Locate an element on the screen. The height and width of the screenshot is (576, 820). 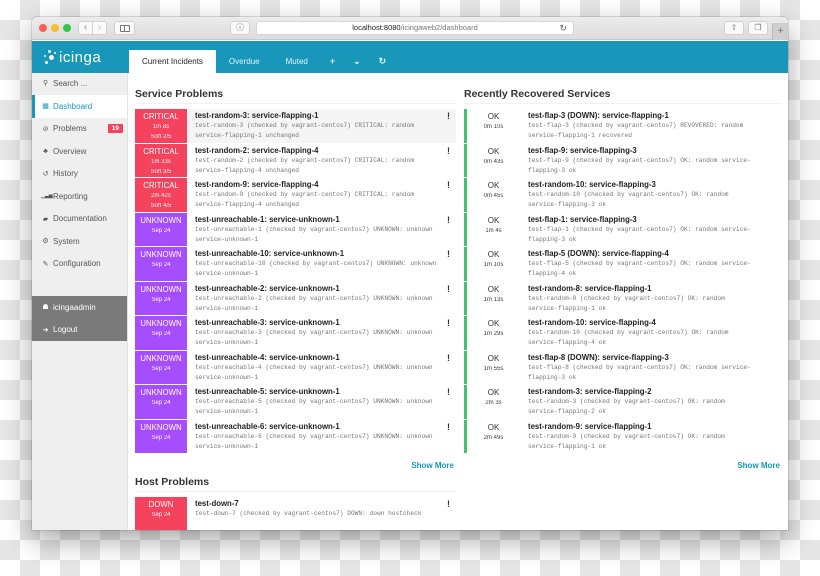
sidebar-item-problems: ⊘ Problems 19 is located at coordinates (79, 129).